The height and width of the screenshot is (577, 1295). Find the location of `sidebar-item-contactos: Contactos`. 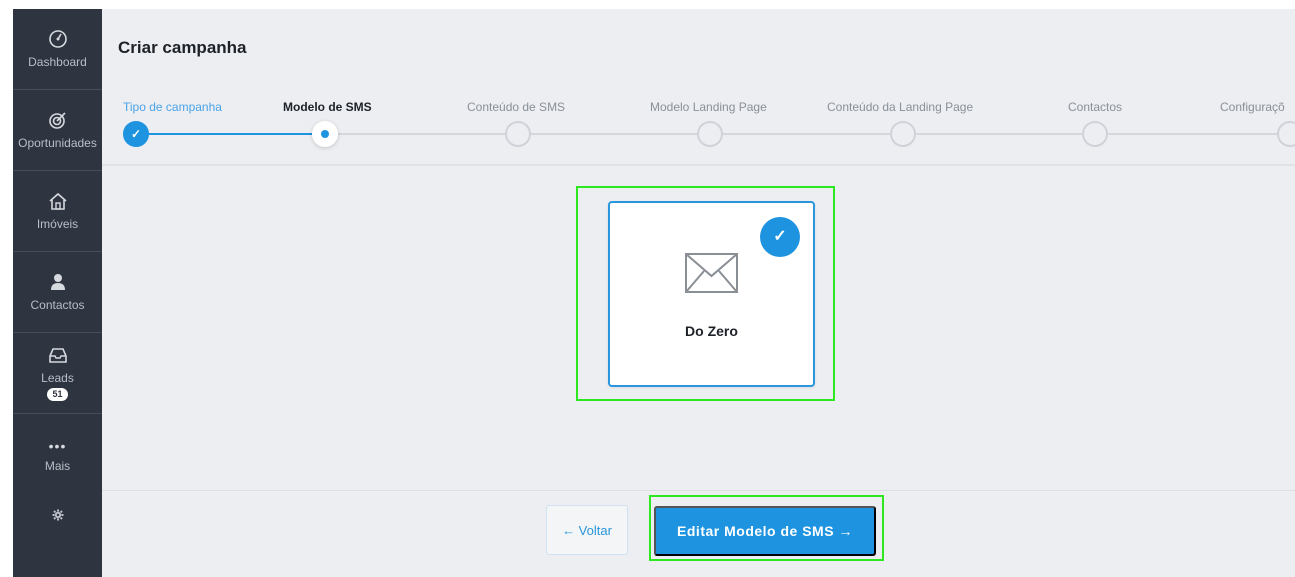

sidebar-item-contactos: Contactos is located at coordinates (57, 292).